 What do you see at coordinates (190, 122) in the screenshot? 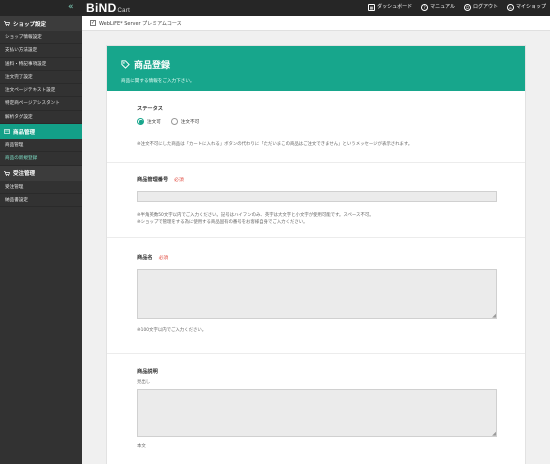
I see `radio-label: 注文不可` at bounding box center [190, 122].